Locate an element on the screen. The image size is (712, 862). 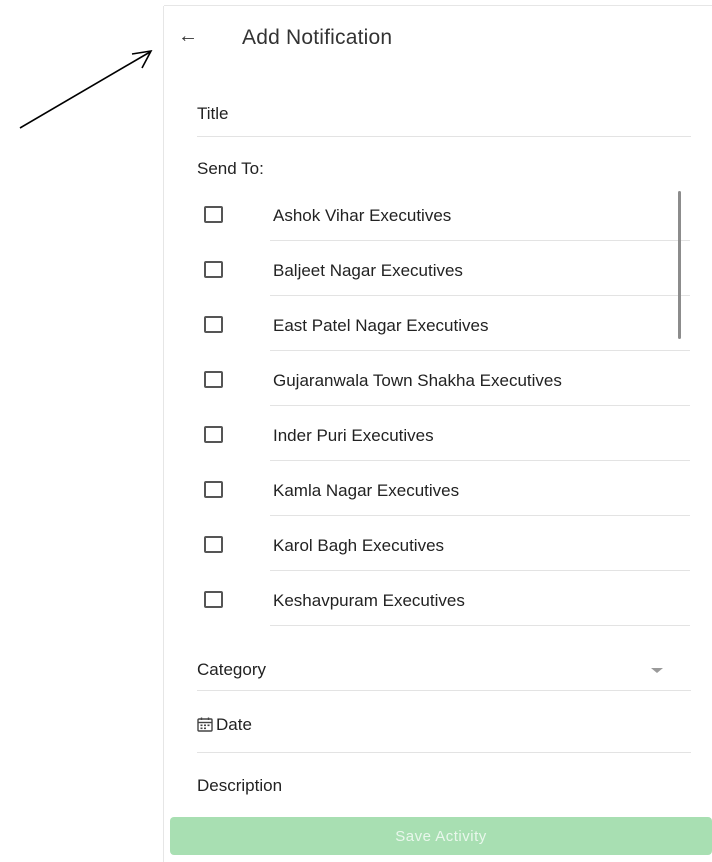
category-label: Category is located at coordinates (231, 669).